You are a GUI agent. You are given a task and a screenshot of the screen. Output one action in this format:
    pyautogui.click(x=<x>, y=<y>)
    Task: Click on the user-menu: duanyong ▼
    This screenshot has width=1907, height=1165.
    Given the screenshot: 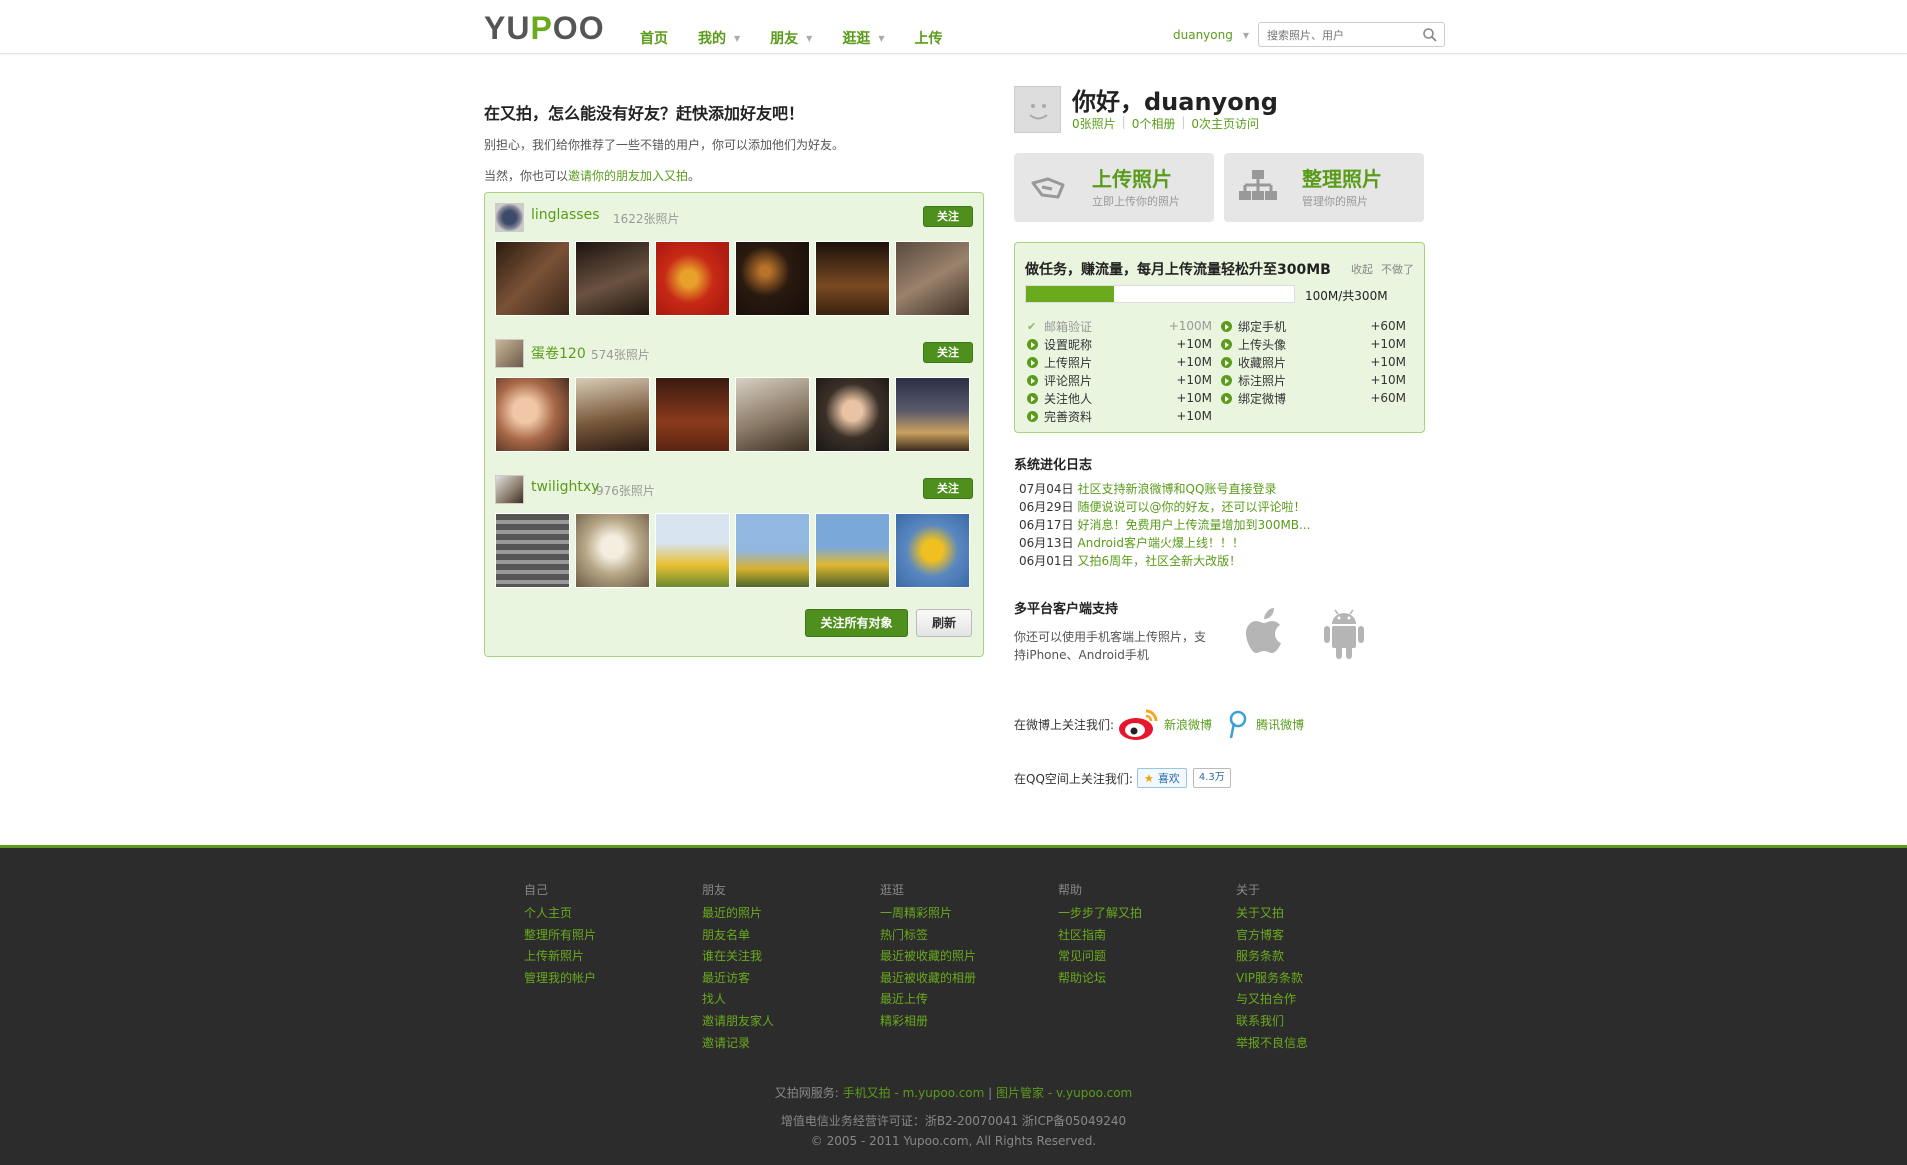 What is the action you would take?
    pyautogui.click(x=1211, y=35)
    